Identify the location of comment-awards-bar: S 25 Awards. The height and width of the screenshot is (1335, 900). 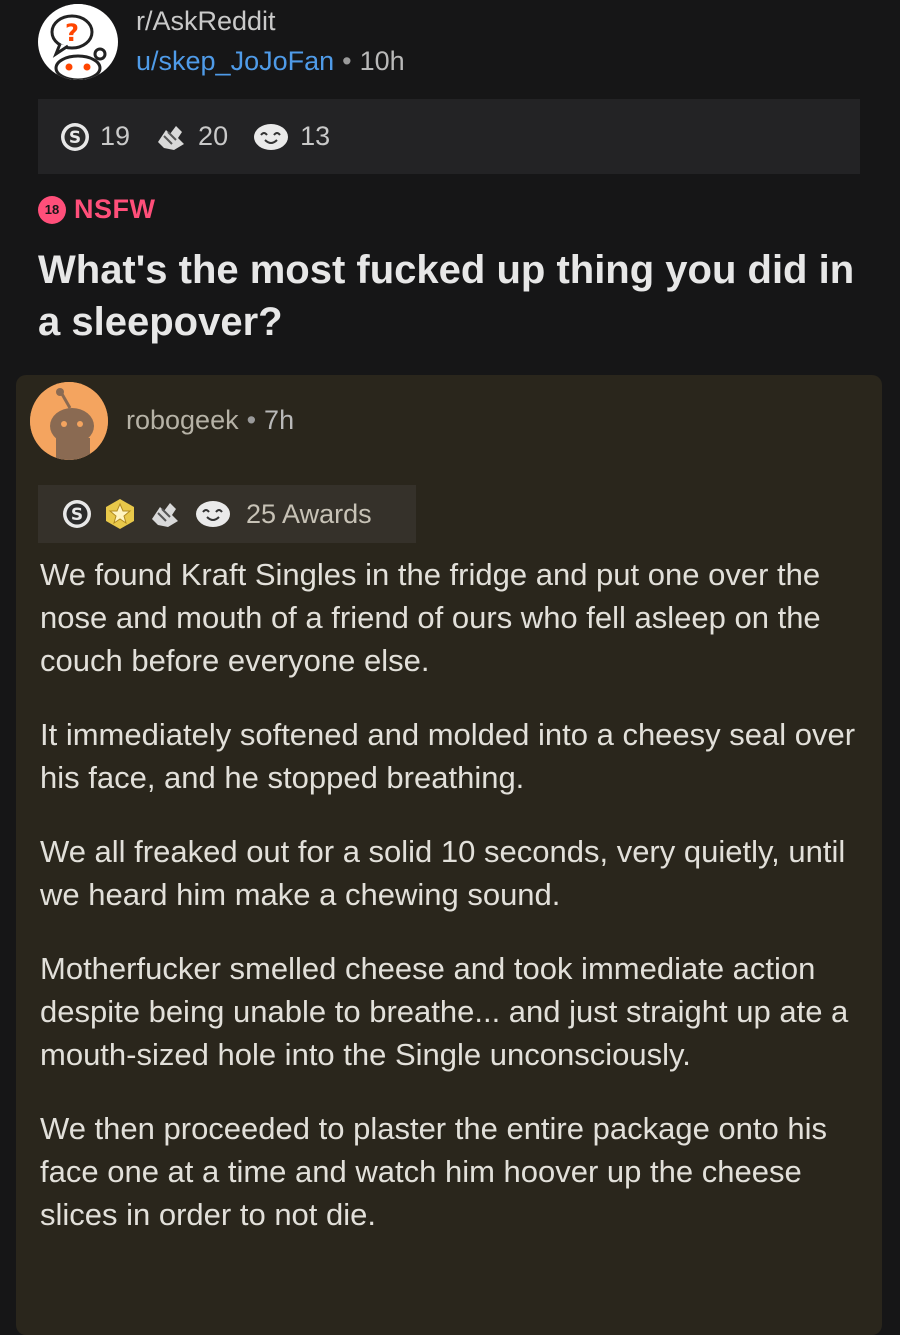
(227, 514).